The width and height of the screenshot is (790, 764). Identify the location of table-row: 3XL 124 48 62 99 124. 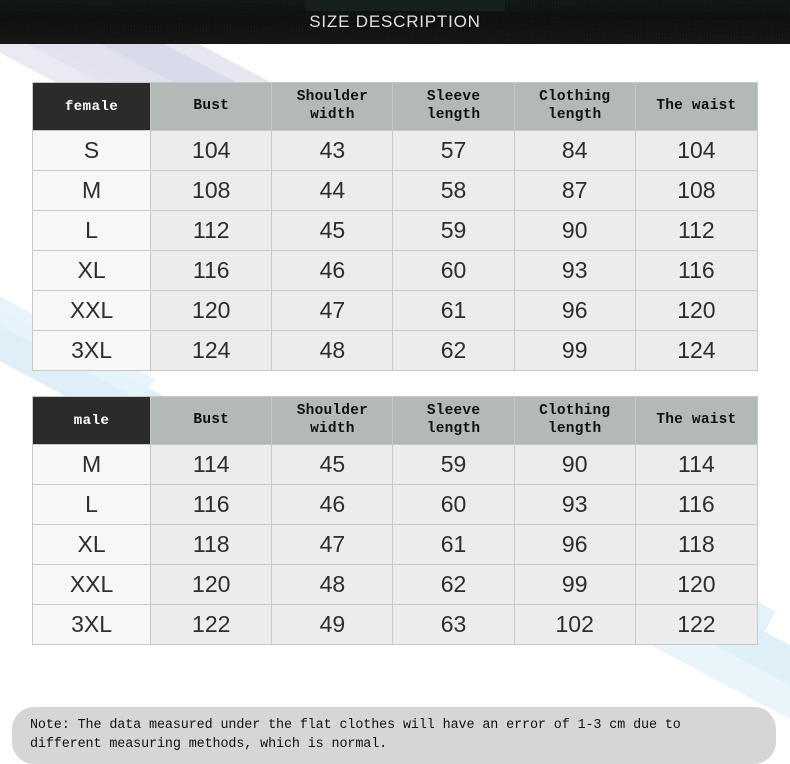
(395, 350).